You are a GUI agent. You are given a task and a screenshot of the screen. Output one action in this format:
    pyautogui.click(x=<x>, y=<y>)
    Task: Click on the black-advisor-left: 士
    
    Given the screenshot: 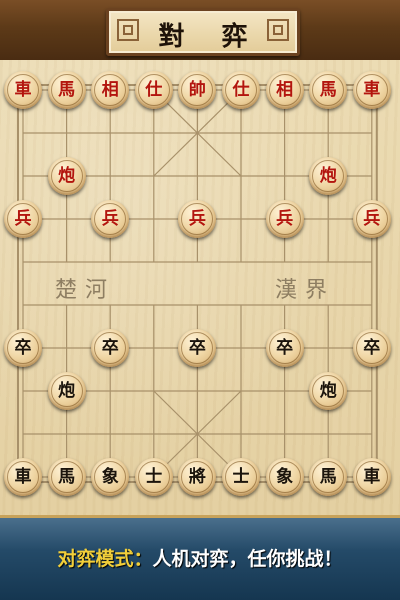 What is the action you would take?
    pyautogui.click(x=153, y=477)
    